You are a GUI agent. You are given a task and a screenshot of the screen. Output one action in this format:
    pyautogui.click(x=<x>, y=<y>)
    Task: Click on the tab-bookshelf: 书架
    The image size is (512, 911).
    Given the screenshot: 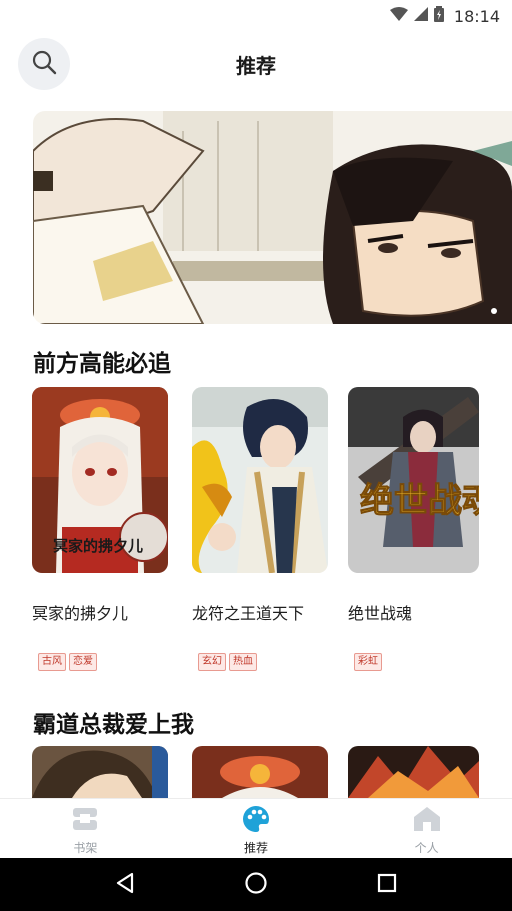 What is the action you would take?
    pyautogui.click(x=85, y=828)
    